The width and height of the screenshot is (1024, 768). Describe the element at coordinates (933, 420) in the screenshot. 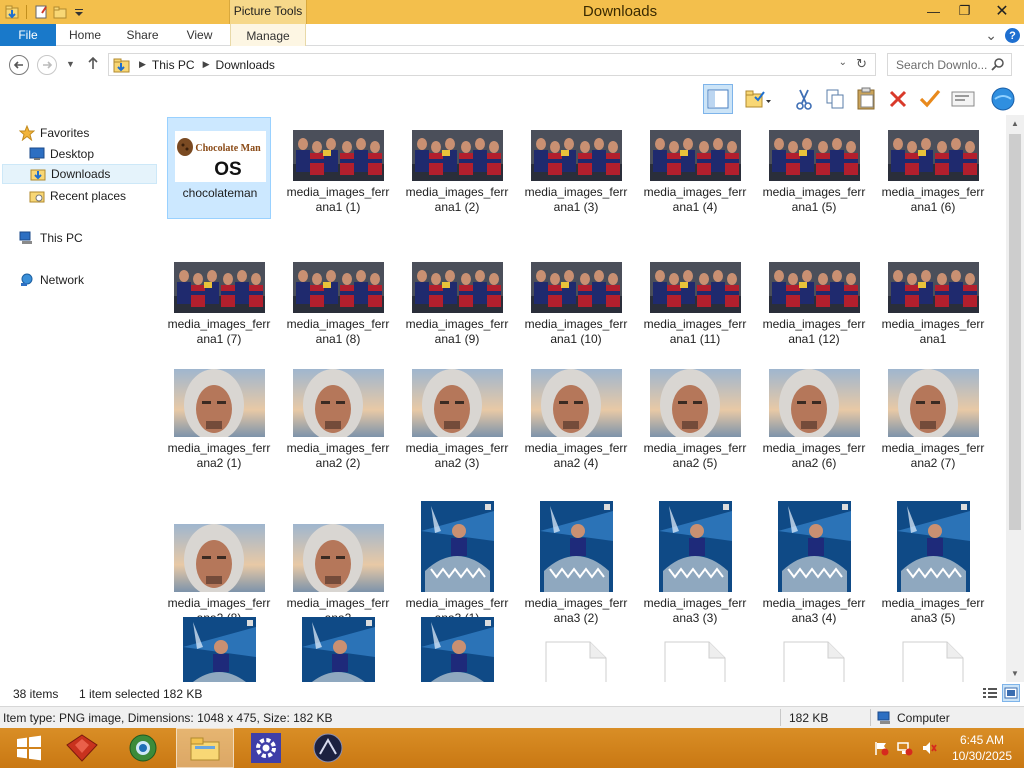

I see `file-item: media_images_ferrana2 (7)` at that location.